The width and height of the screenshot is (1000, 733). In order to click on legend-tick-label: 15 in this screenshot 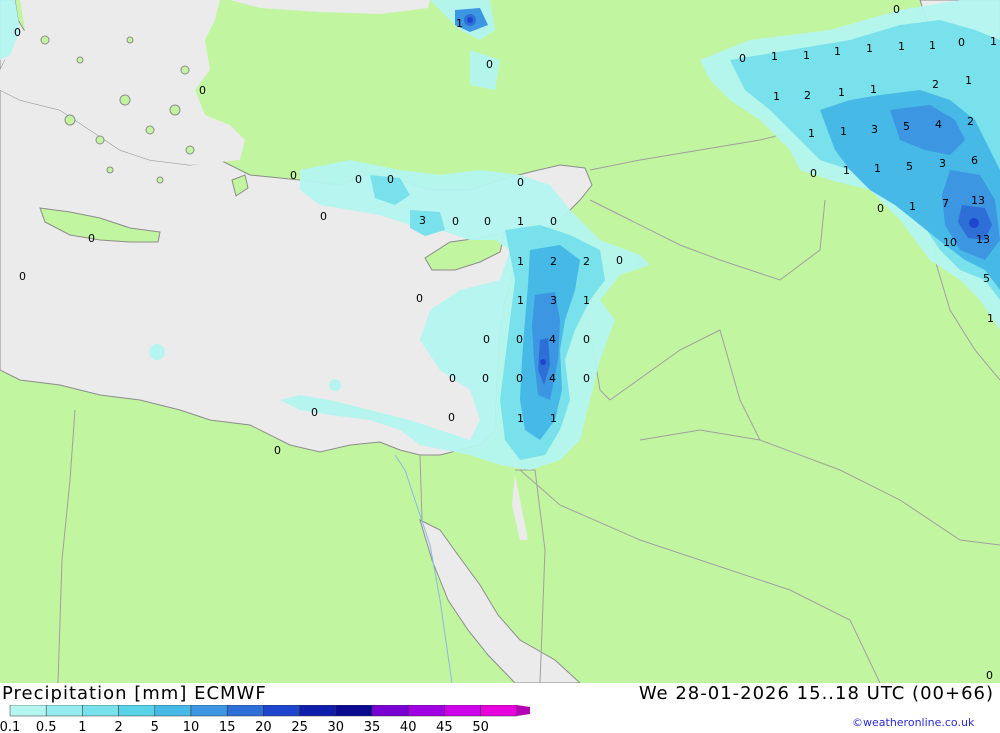, I will do `click(227, 726)`.